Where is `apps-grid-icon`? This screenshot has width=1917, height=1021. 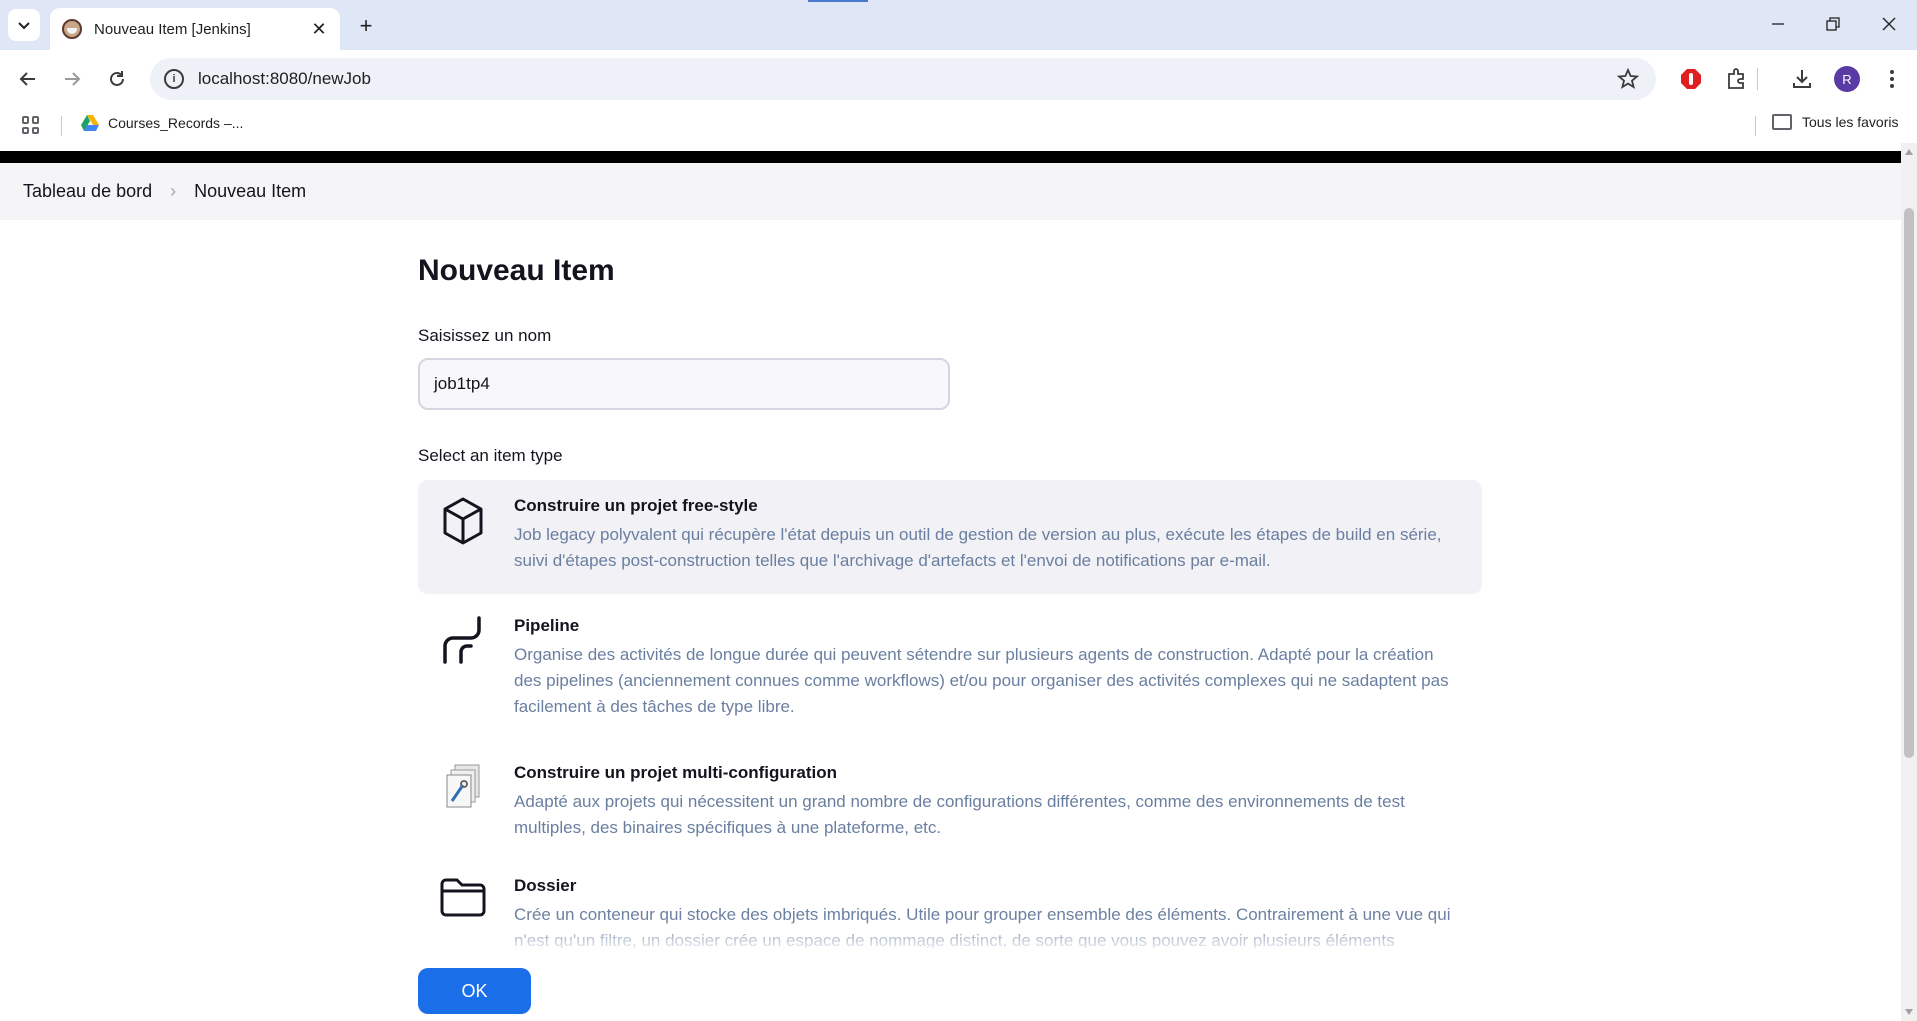 apps-grid-icon is located at coordinates (31, 125).